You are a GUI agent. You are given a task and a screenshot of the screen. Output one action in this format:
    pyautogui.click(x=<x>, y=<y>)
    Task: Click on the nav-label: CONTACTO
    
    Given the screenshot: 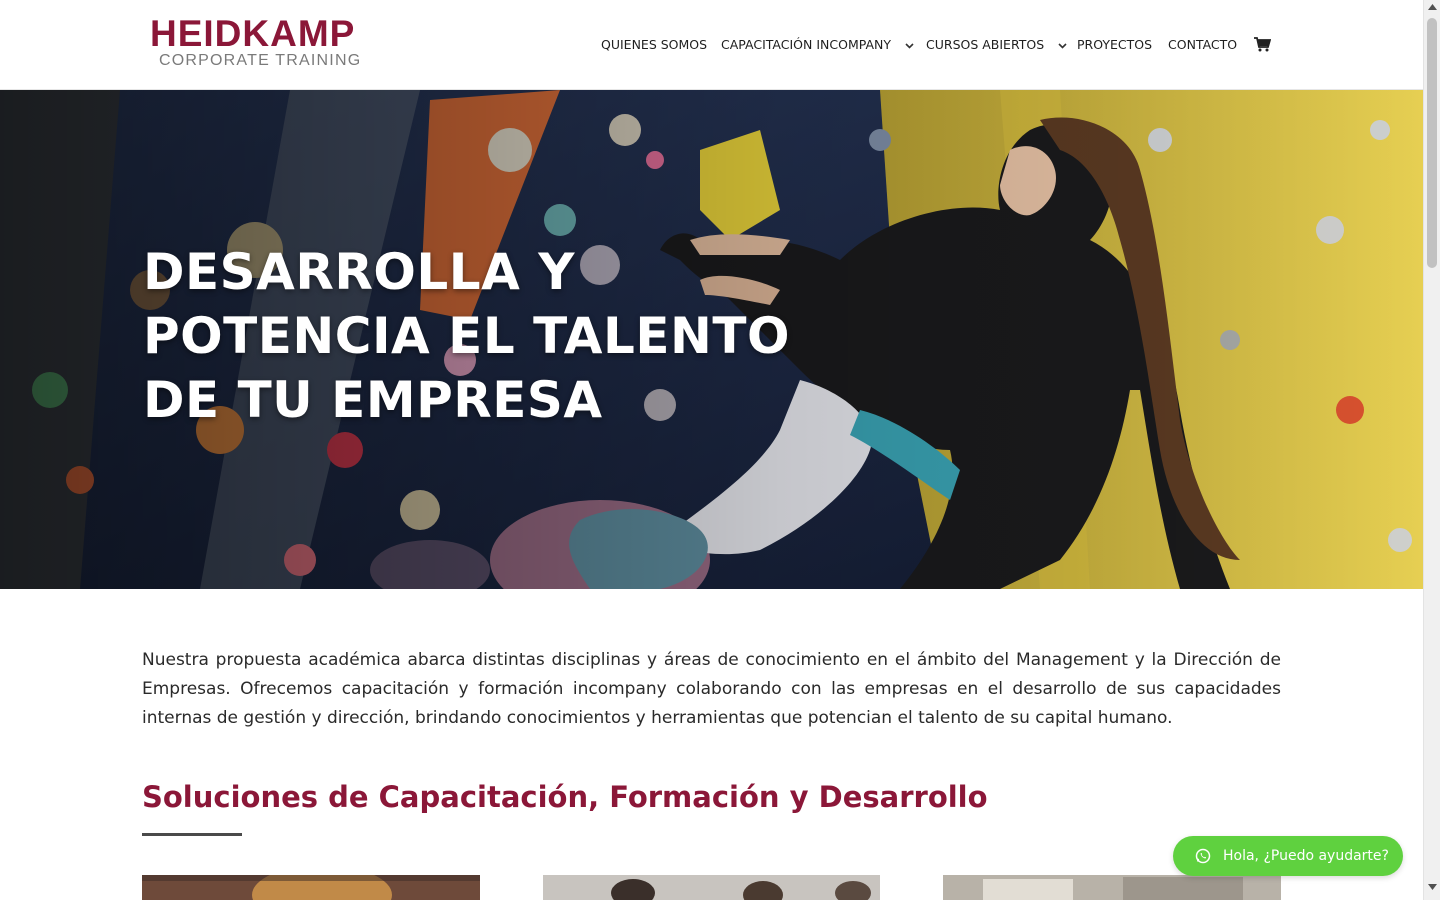 What is the action you would take?
    pyautogui.click(x=1203, y=44)
    